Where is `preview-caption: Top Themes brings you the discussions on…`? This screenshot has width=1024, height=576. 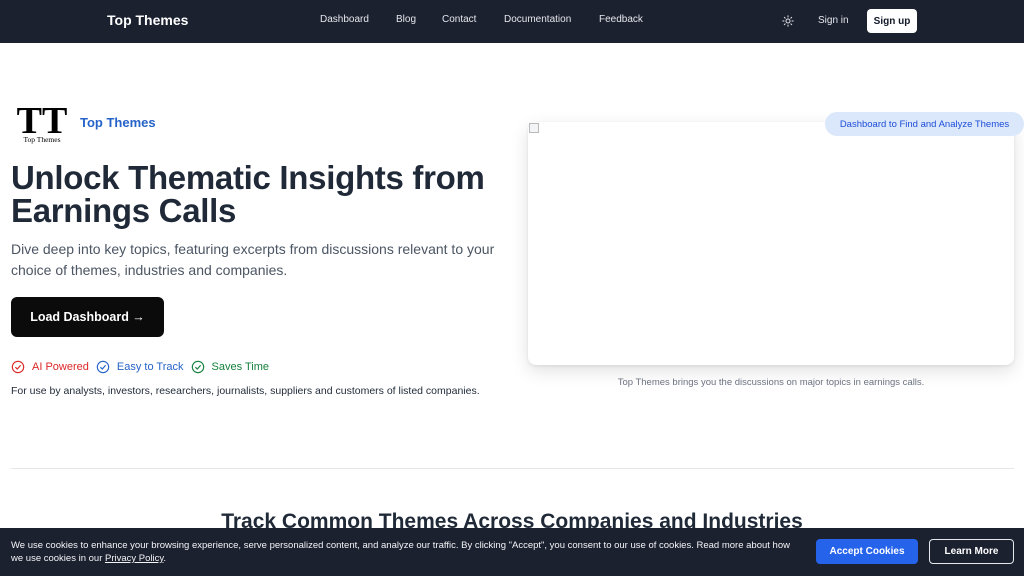 preview-caption: Top Themes brings you the discussions on… is located at coordinates (771, 382).